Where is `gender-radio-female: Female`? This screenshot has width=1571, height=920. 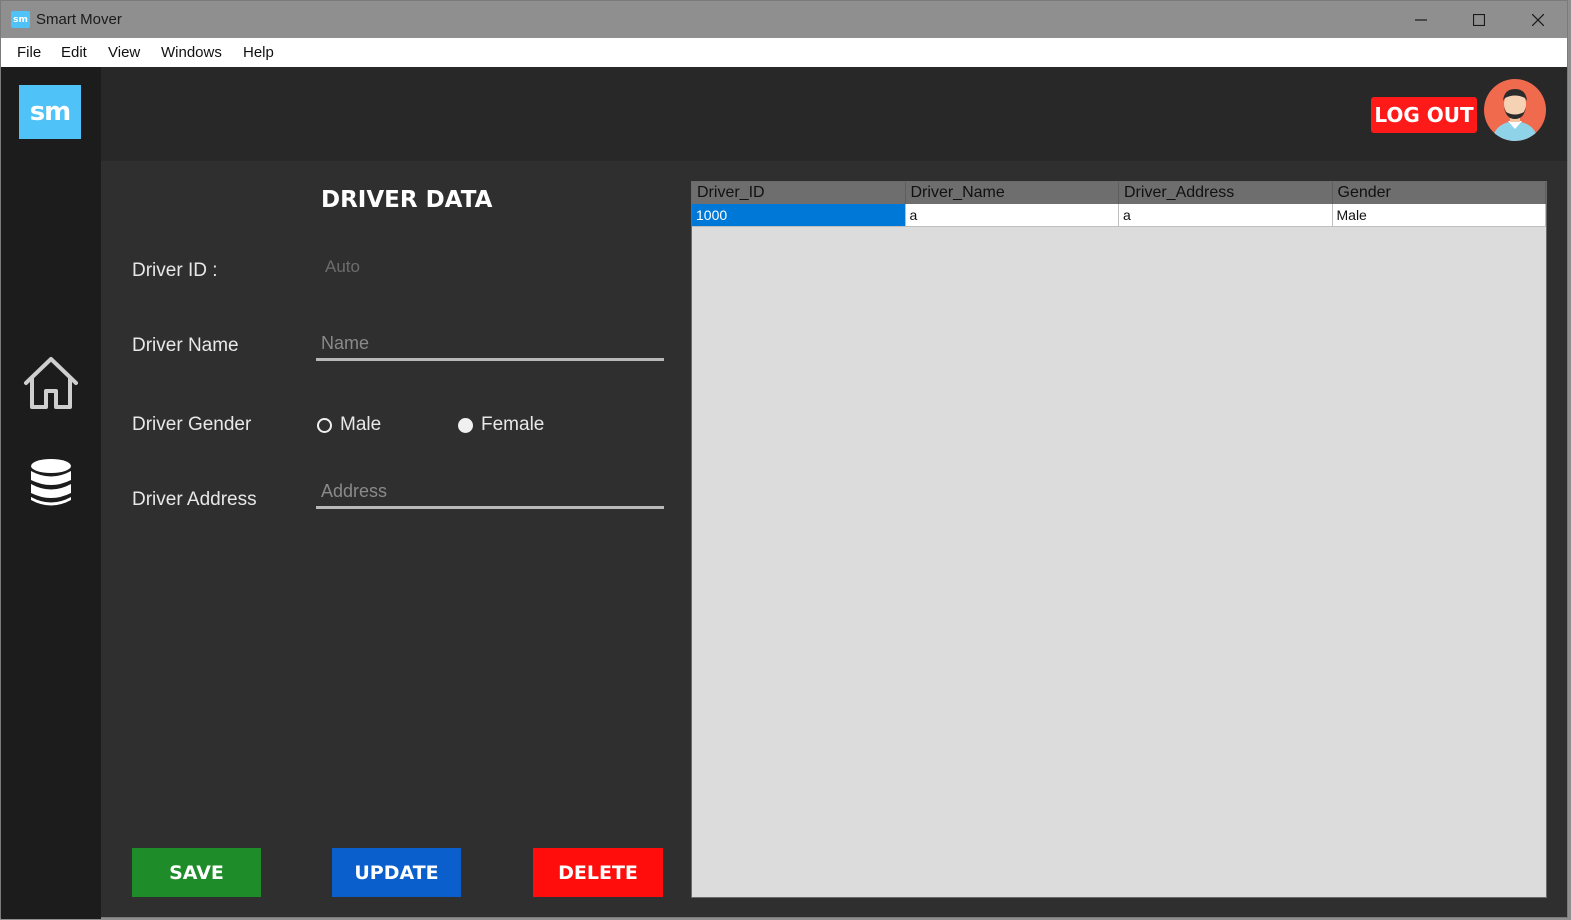
gender-radio-female: Female is located at coordinates (501, 425).